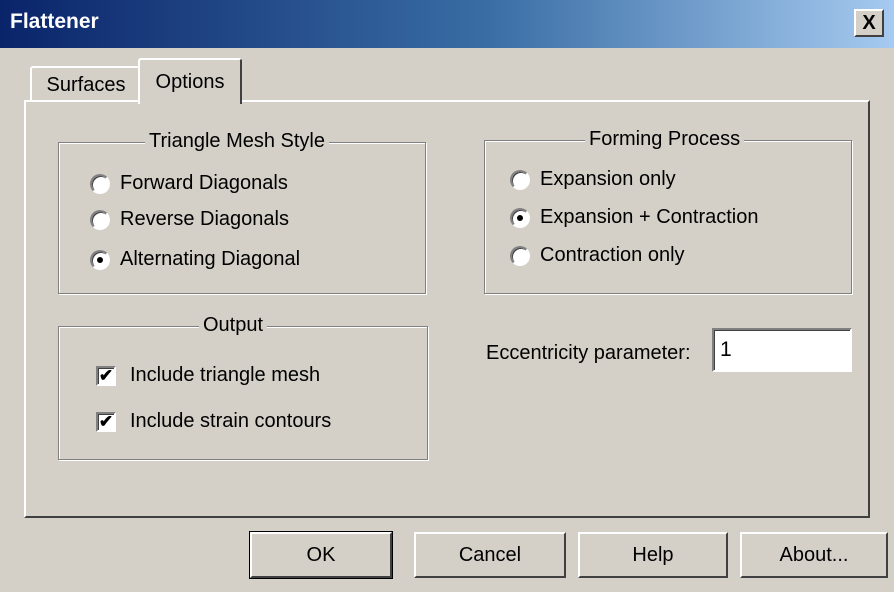 The image size is (894, 592). I want to click on checkbox-label: Include strain contours, so click(231, 421).